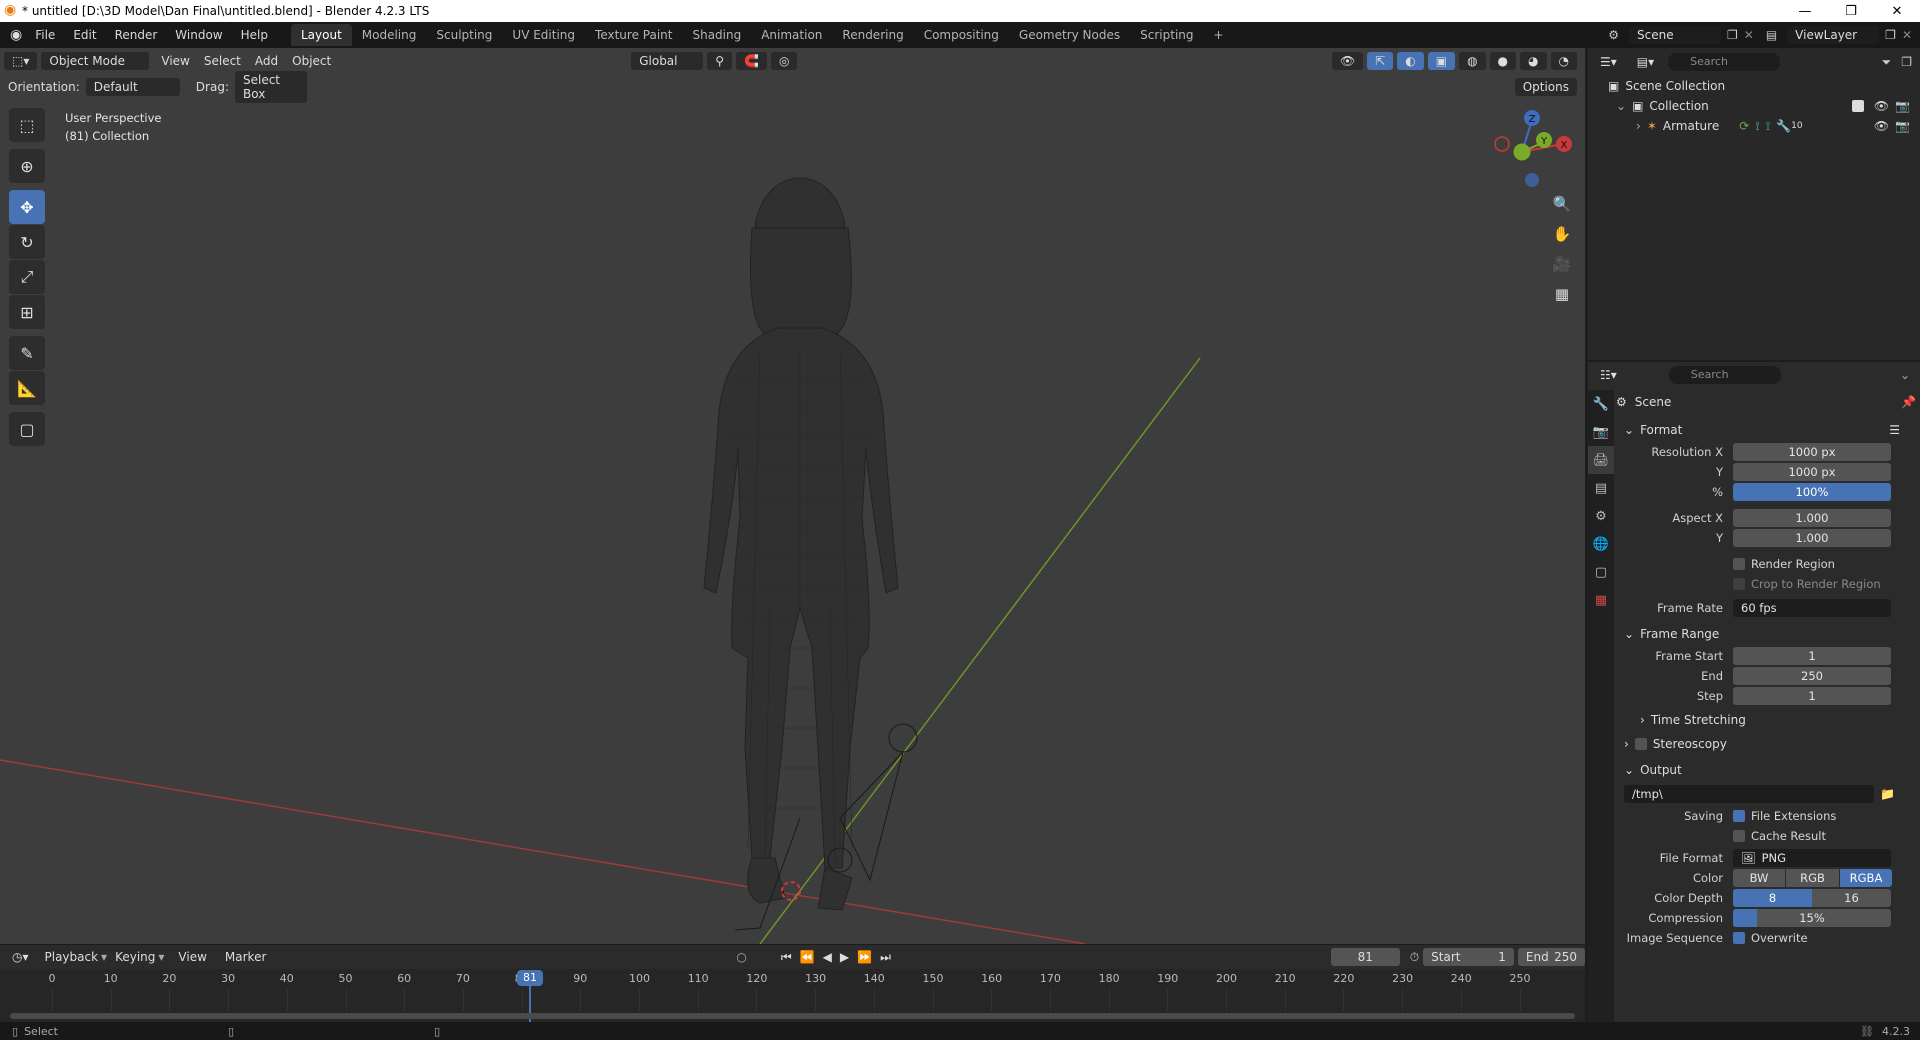 This screenshot has width=1920, height=1040. Describe the element at coordinates (1640, 744) in the screenshot. I see `stereoscopy-checkbox` at that location.